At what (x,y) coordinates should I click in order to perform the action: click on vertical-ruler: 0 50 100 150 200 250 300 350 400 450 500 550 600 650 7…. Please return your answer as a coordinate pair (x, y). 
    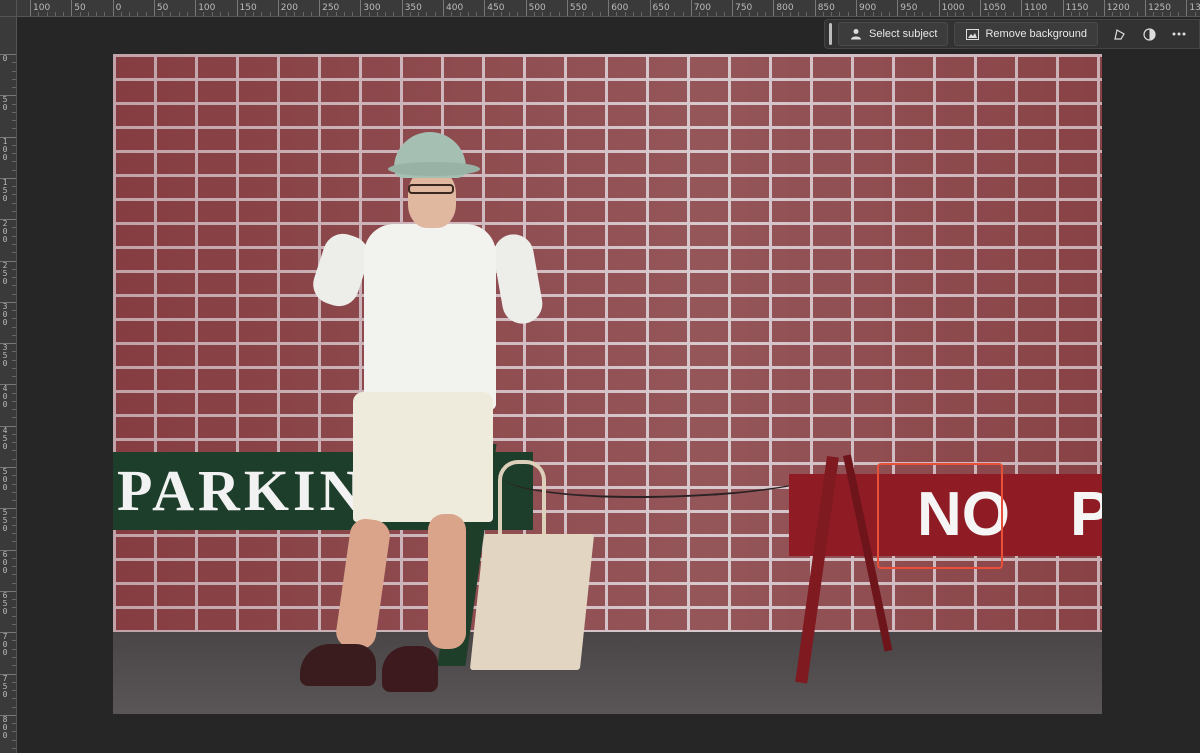
    Looking at the image, I should click on (8, 385).